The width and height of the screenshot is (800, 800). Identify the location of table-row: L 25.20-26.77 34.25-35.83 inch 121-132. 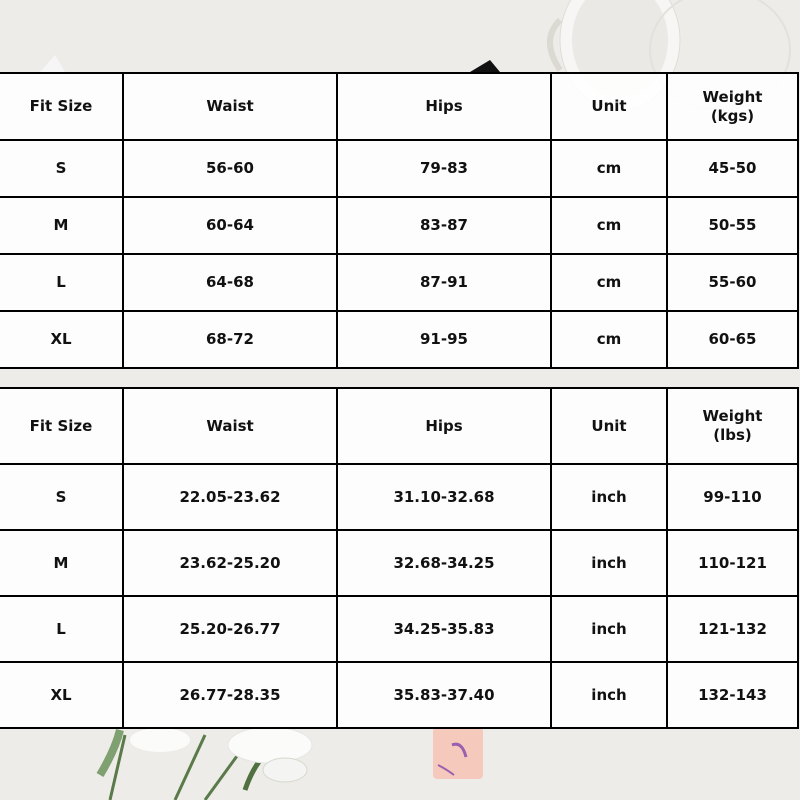
(399, 629).